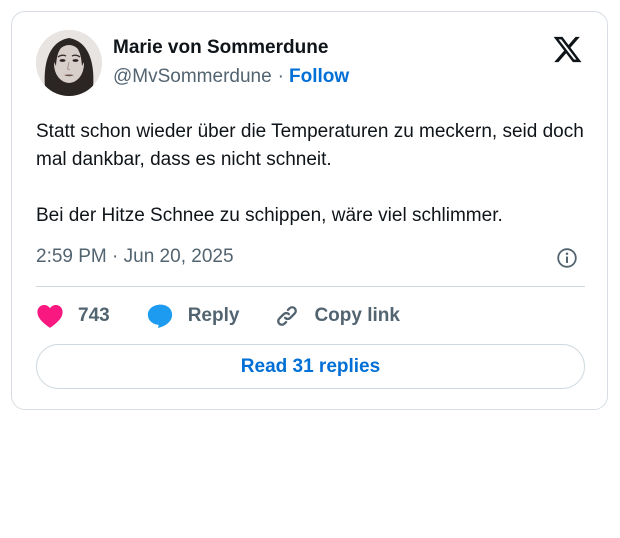 The height and width of the screenshot is (538, 620). I want to click on x-logo-glyph, so click(567, 49).